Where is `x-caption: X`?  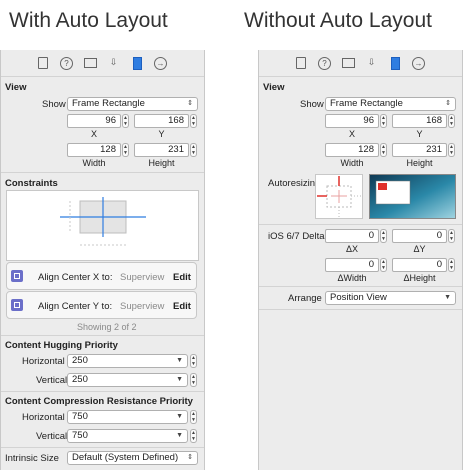 x-caption: X is located at coordinates (351, 134).